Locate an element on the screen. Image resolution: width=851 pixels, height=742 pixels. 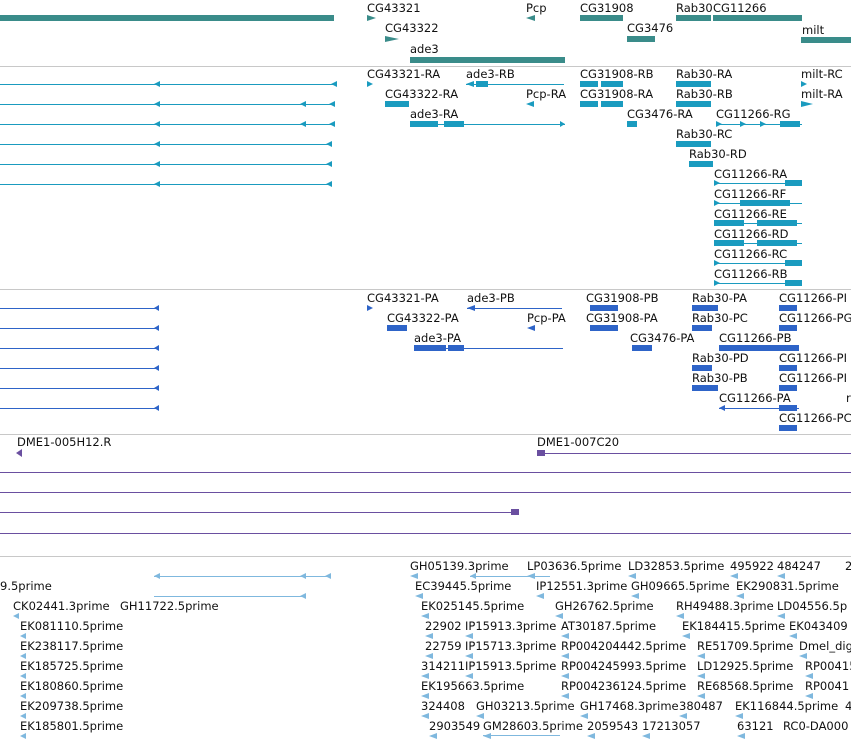
transcript-label: Rab30-RA is located at coordinates (704, 74).